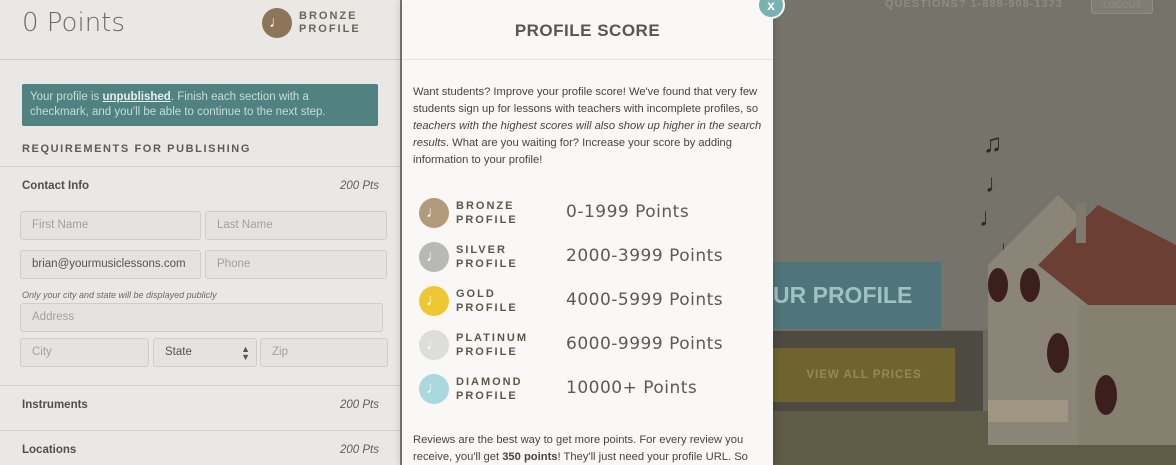 The image size is (1176, 465). I want to click on section-locations: Locations 200 Pts, so click(200, 447).